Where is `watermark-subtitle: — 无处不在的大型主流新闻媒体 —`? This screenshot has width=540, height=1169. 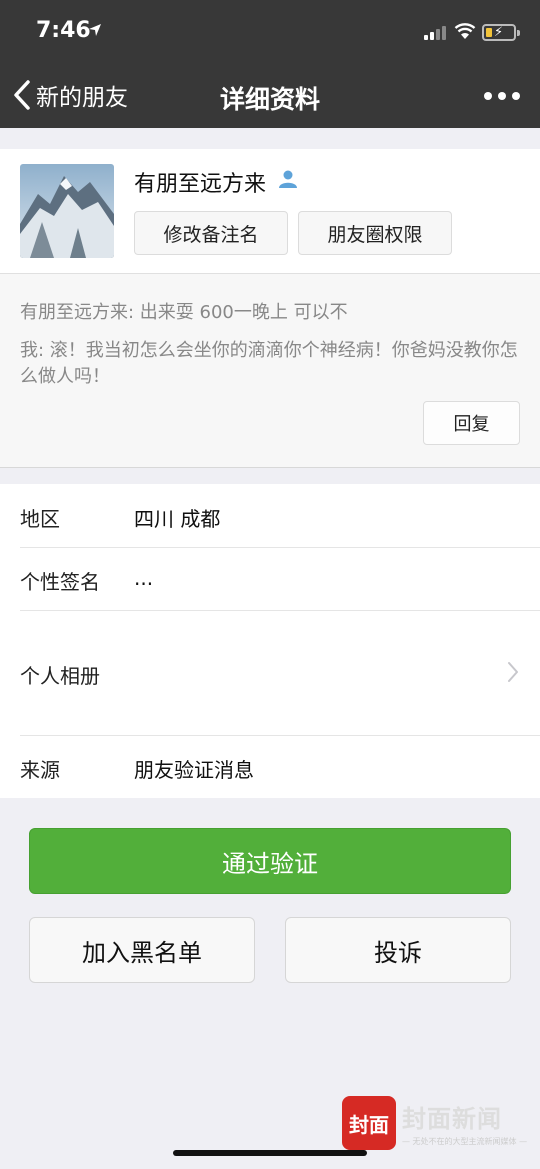 watermark-subtitle: — 无处不在的大型主流新闻媒体 — is located at coordinates (465, 1141).